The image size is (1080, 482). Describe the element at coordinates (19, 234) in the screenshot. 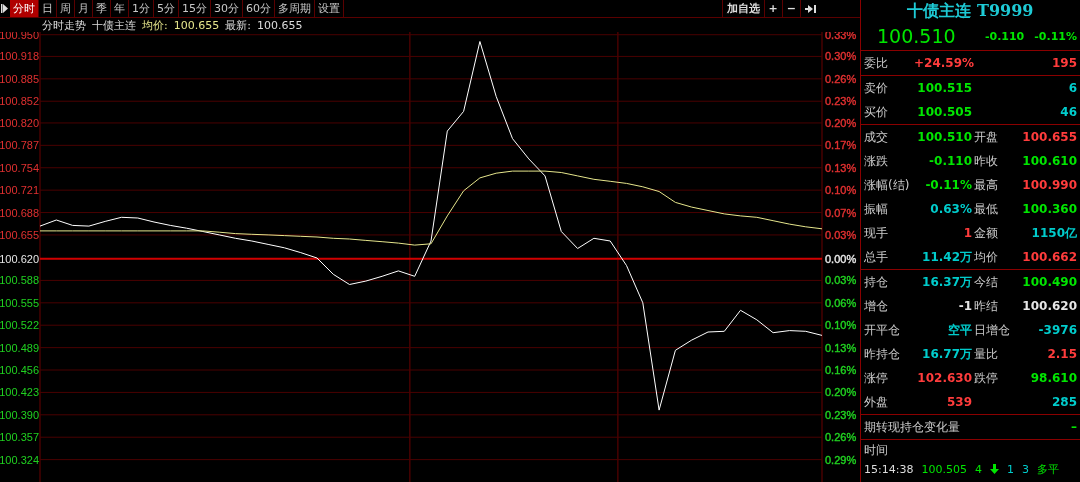

I see `price-tick-label: 100.655` at that location.